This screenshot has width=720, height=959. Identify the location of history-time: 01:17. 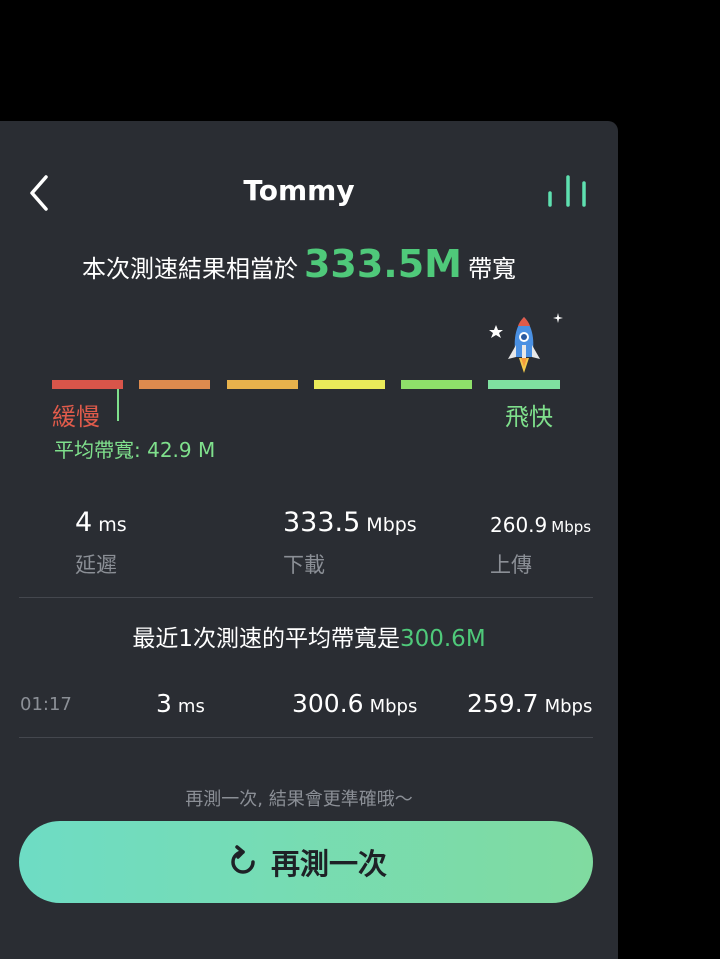
(46, 704).